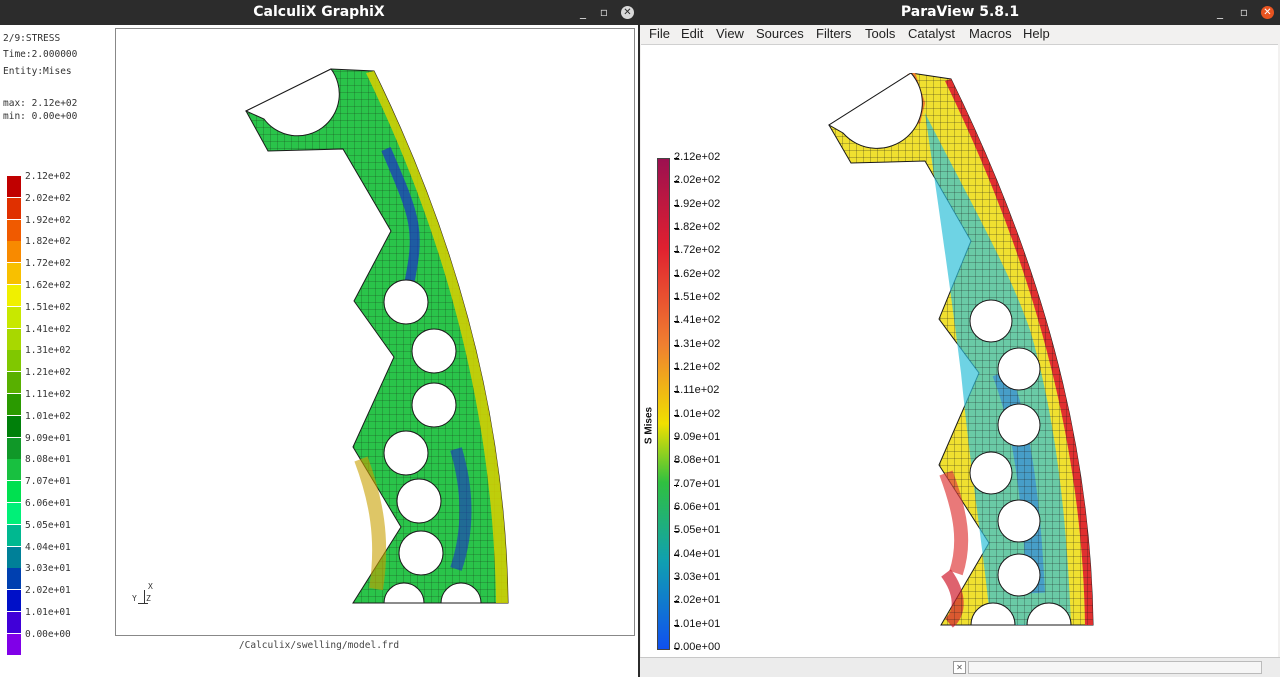  I want to click on menu-file: File, so click(659, 34).